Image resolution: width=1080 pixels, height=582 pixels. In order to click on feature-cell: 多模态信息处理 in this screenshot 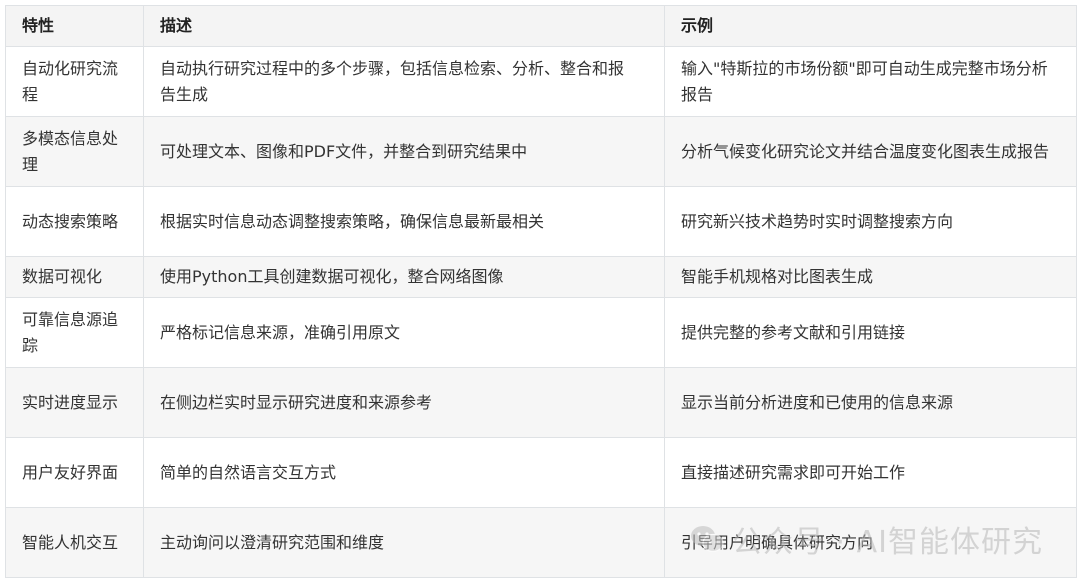, I will do `click(74, 151)`.